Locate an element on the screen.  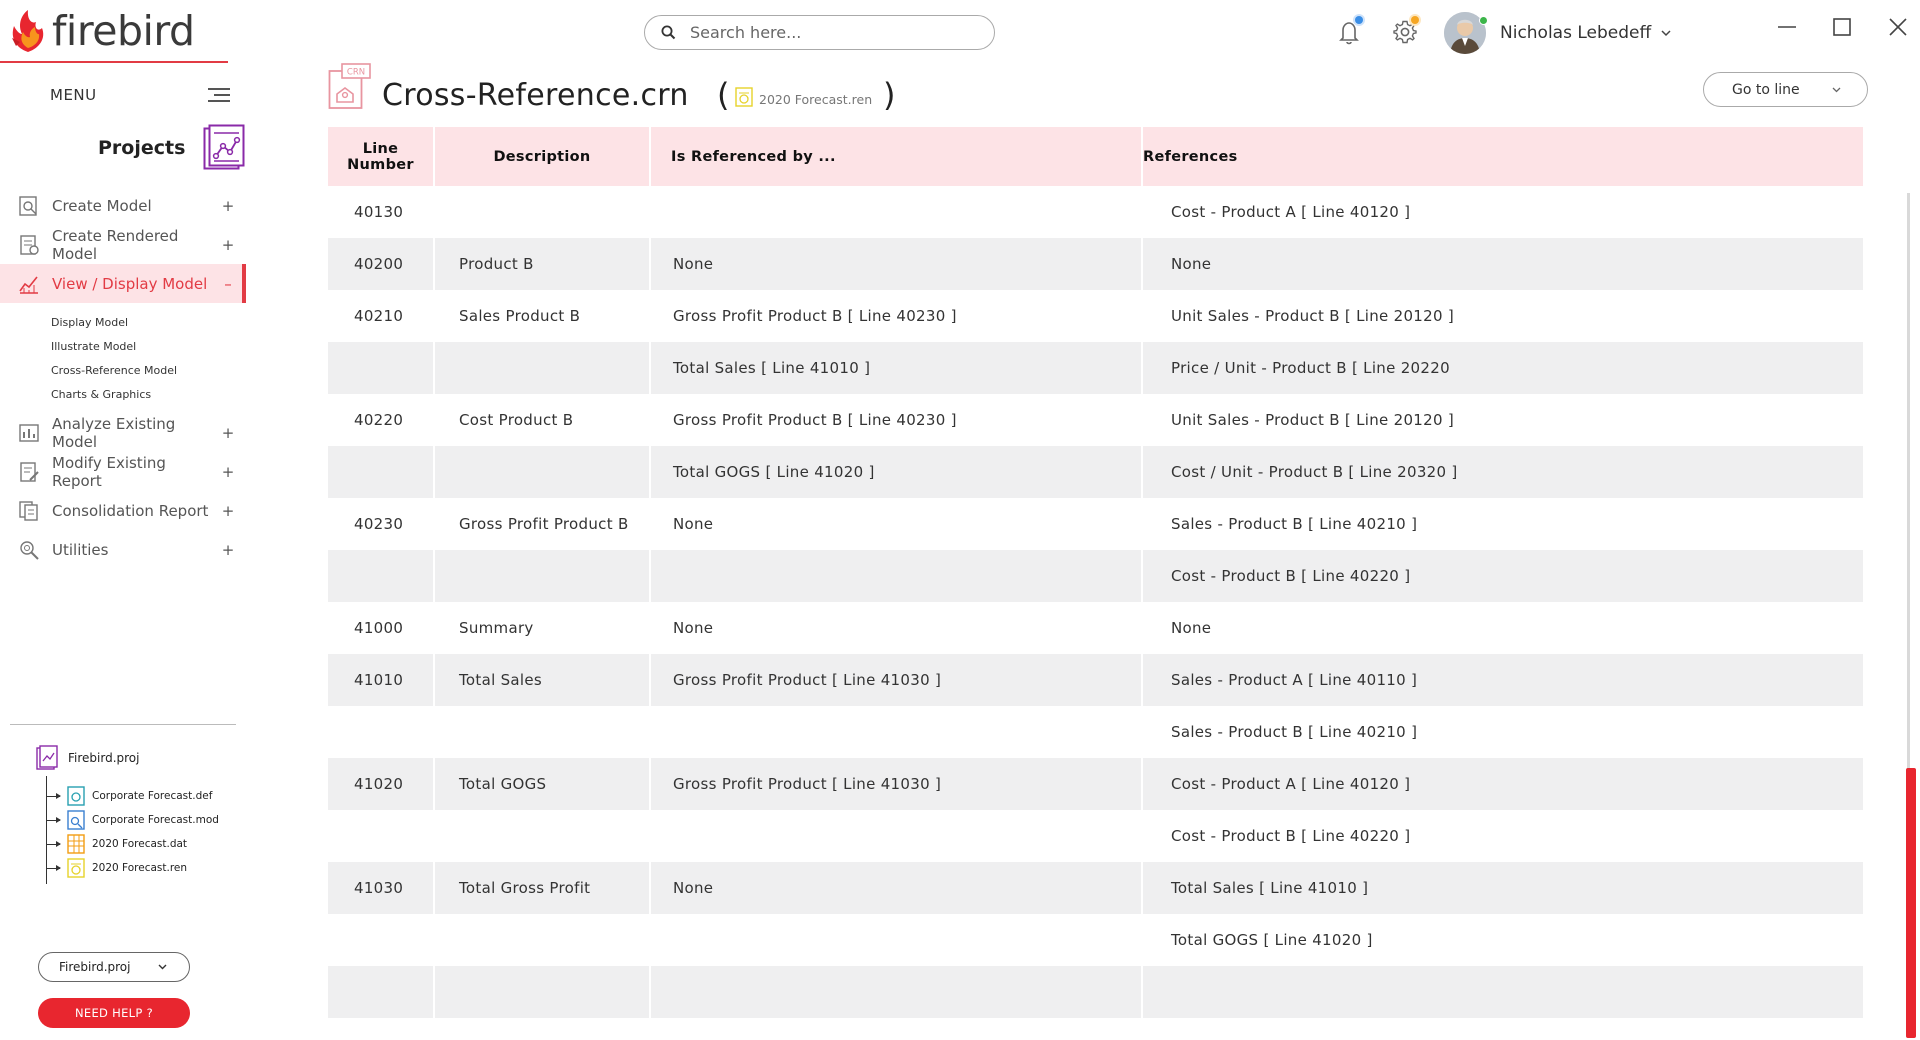
maximize-icon is located at coordinates (1842, 27).